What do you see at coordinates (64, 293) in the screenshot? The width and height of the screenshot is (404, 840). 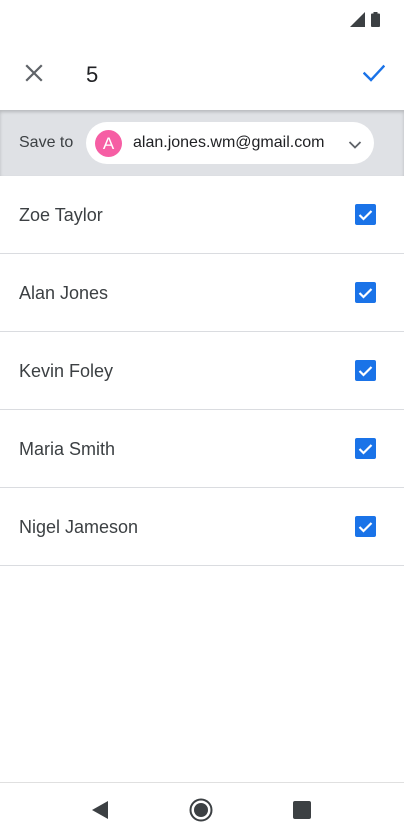 I see `contact-name: Alan Jones` at bounding box center [64, 293].